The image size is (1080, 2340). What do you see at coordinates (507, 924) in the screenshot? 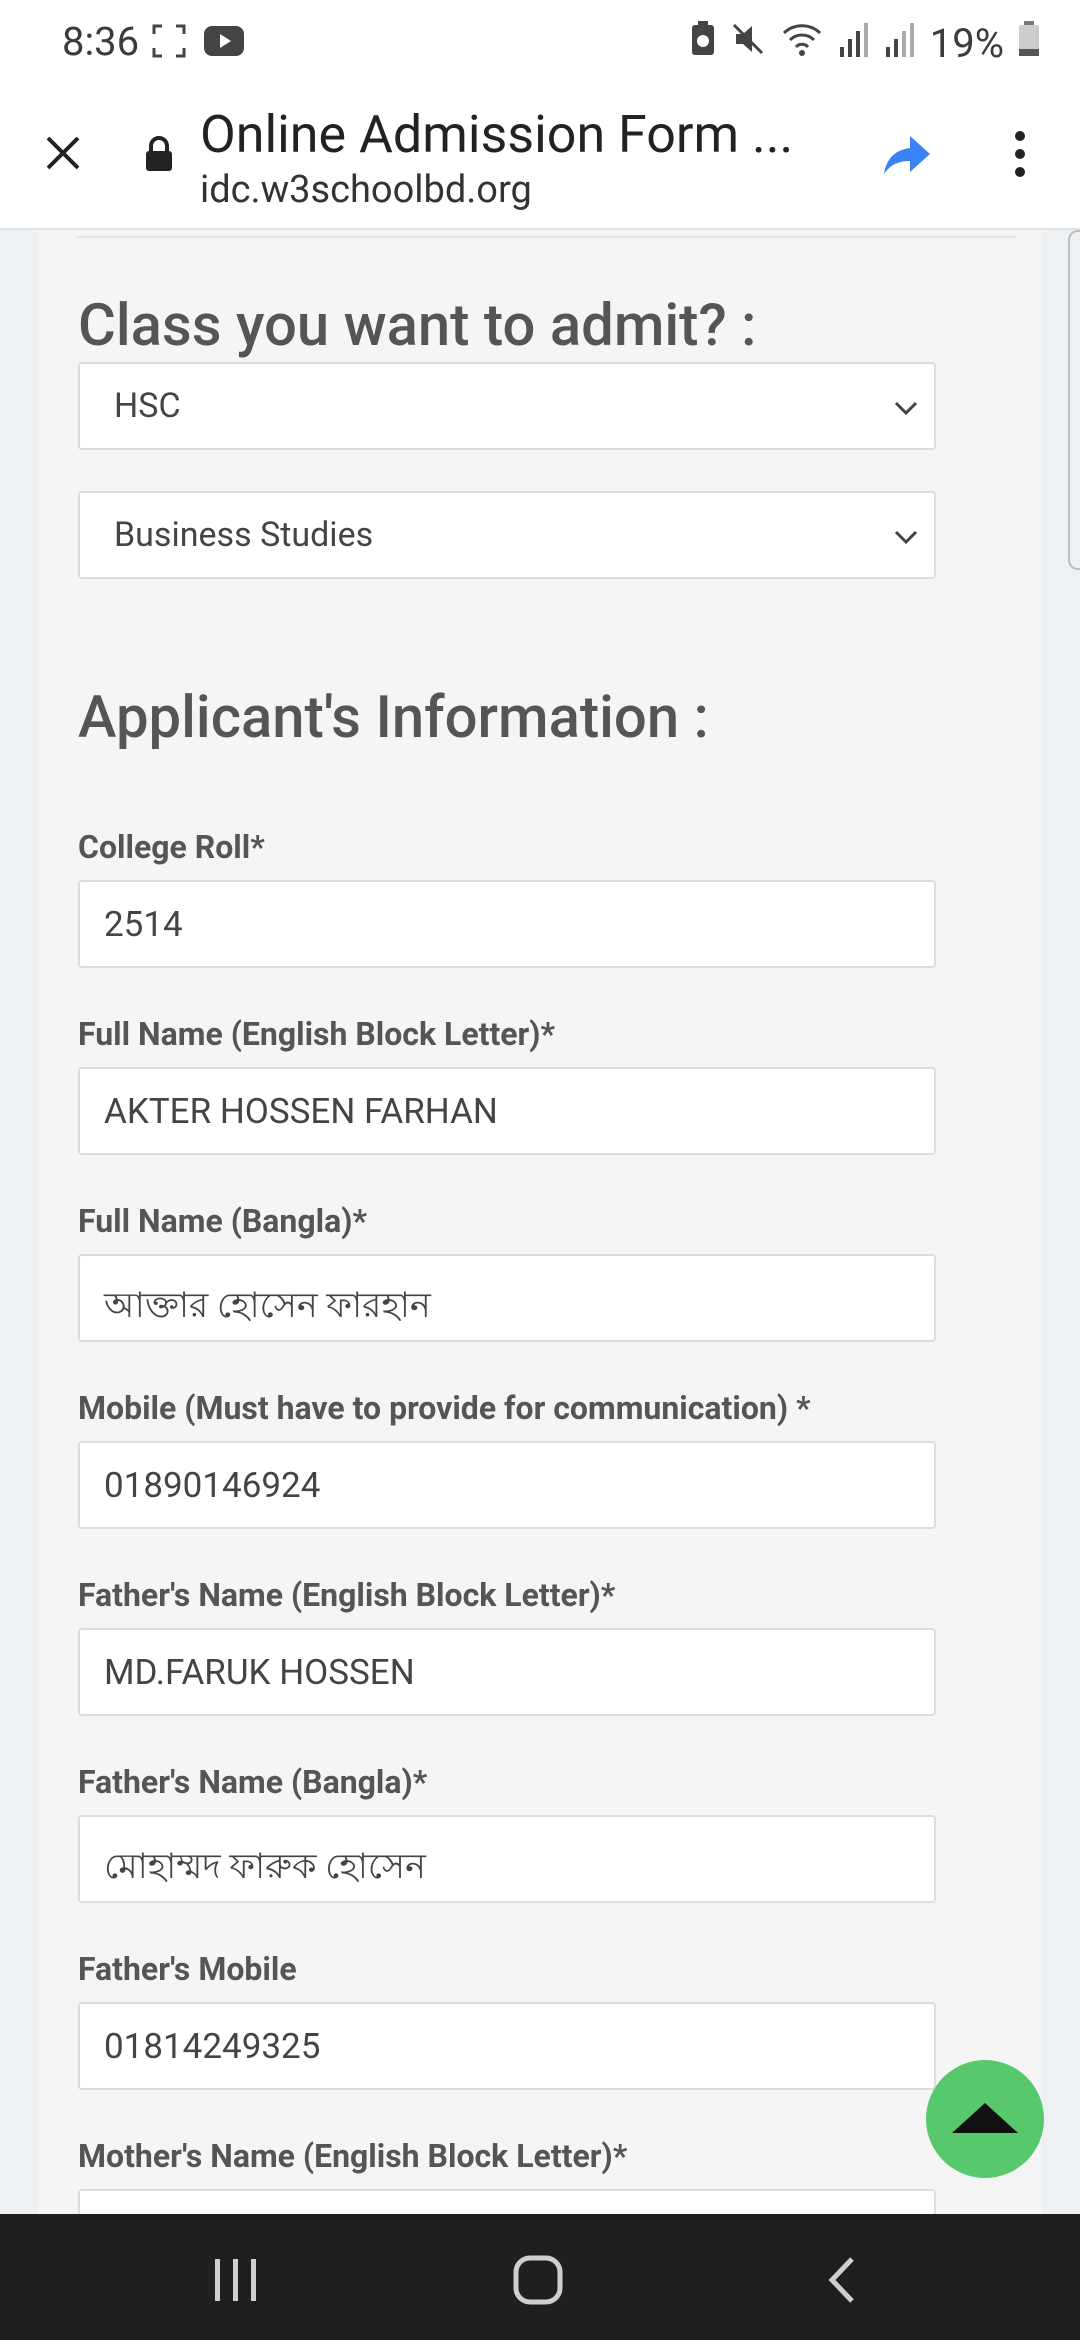
I see `college-roll-input: 2514` at bounding box center [507, 924].